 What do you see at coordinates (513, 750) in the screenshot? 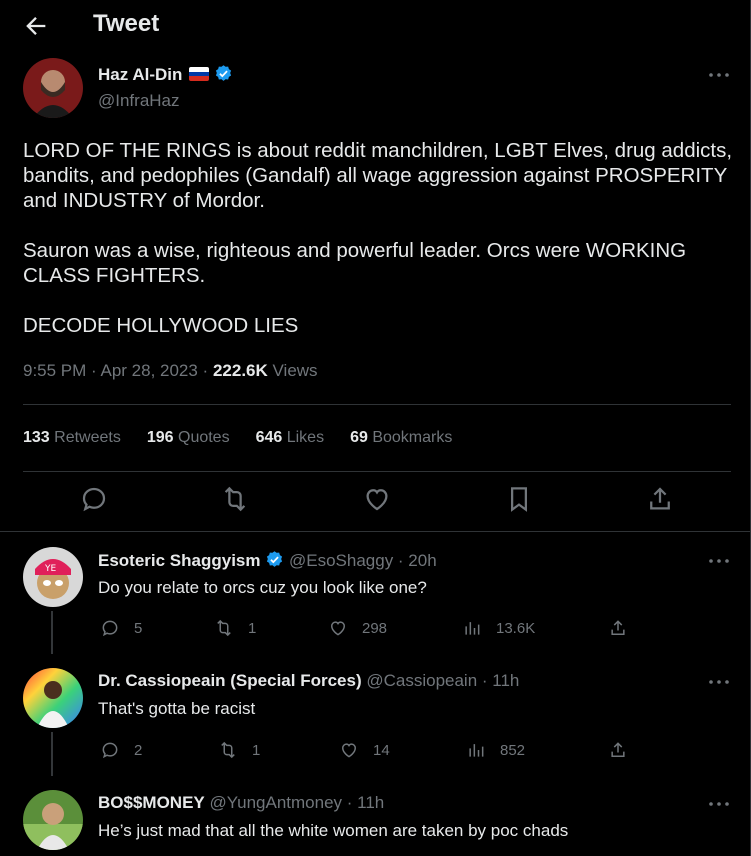
I see `view-count: 852` at bounding box center [513, 750].